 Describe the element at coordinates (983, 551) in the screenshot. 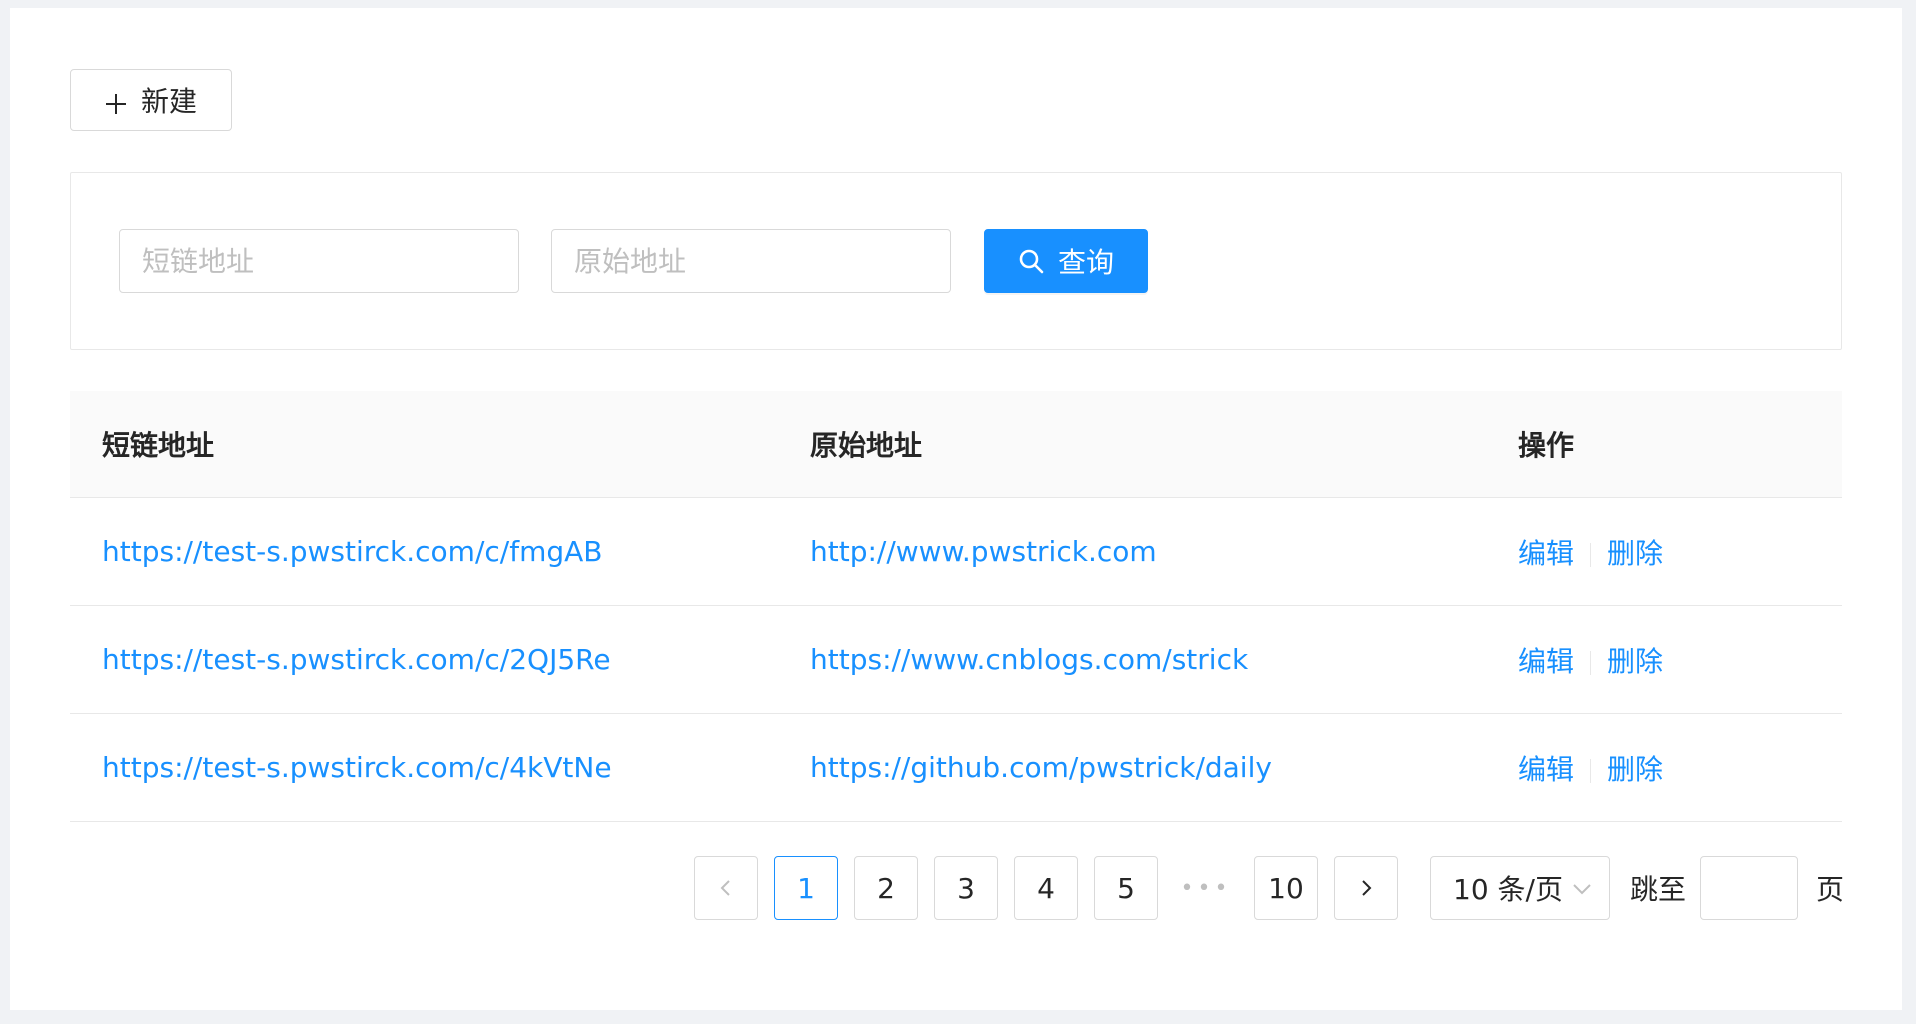

I see `original-url-link: http://www.pwstrick.com` at that location.